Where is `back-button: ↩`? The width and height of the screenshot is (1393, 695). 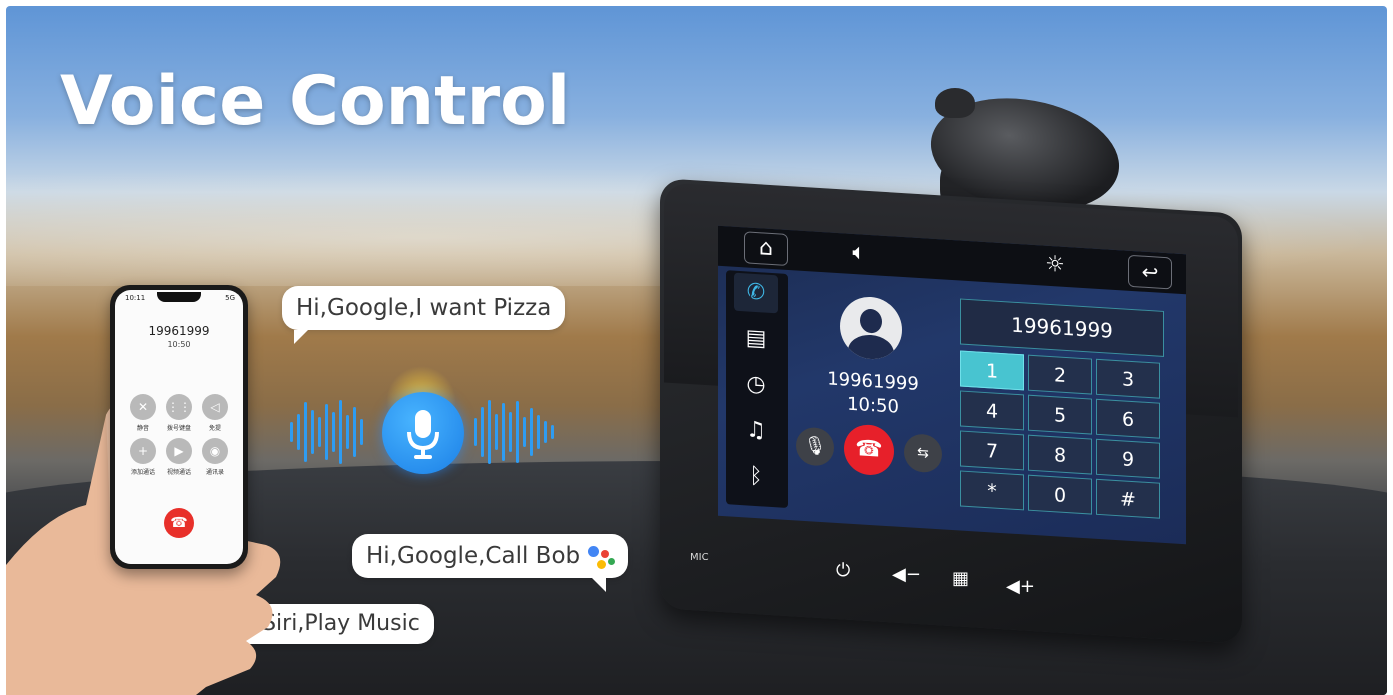 back-button: ↩ is located at coordinates (1150, 272).